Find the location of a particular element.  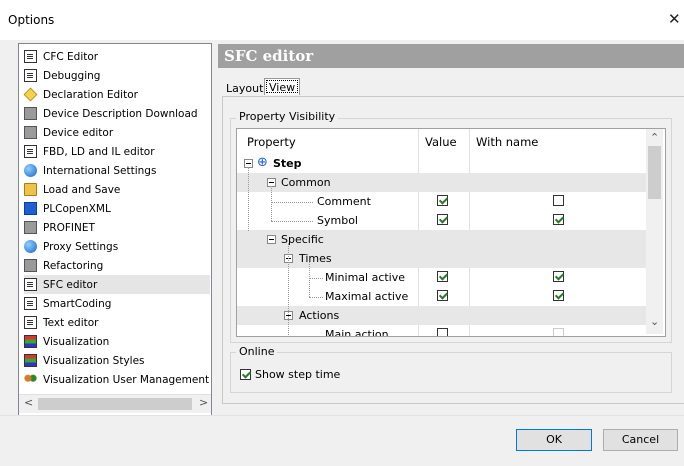

tree-item-sfc-editor: SFC editor is located at coordinates (117, 284).